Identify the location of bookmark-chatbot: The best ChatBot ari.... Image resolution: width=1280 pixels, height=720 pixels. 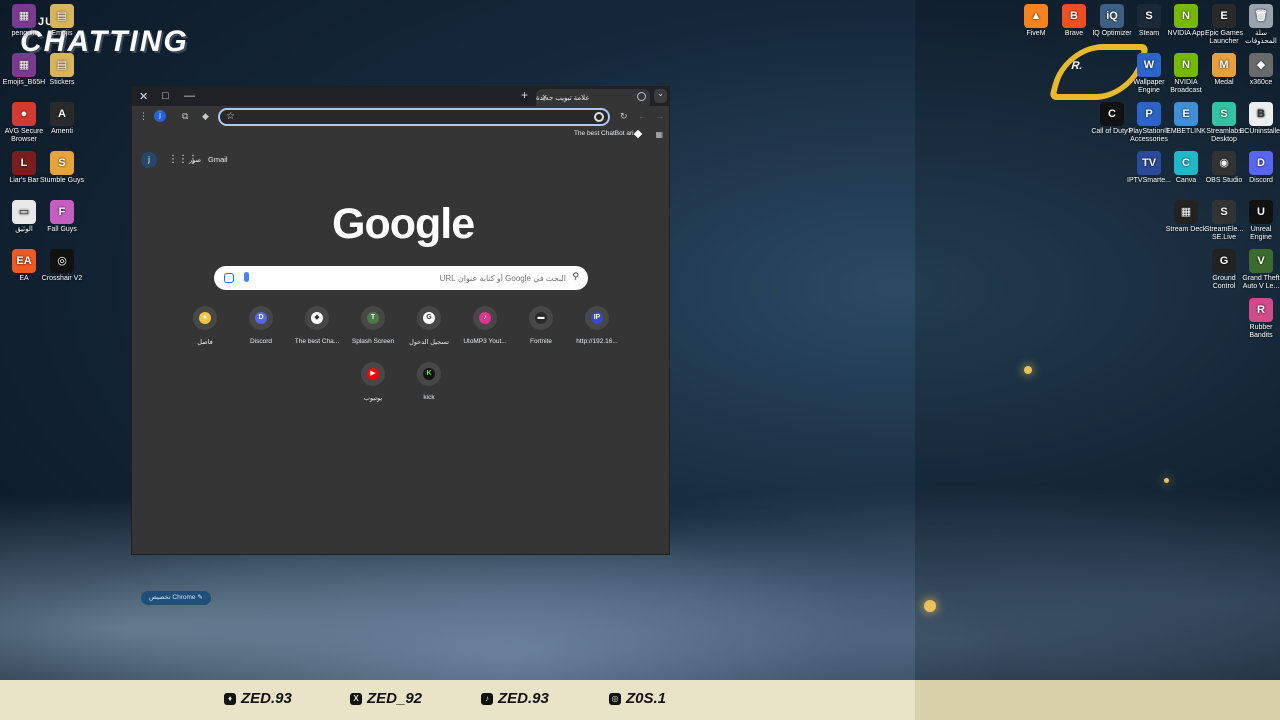
(606, 133).